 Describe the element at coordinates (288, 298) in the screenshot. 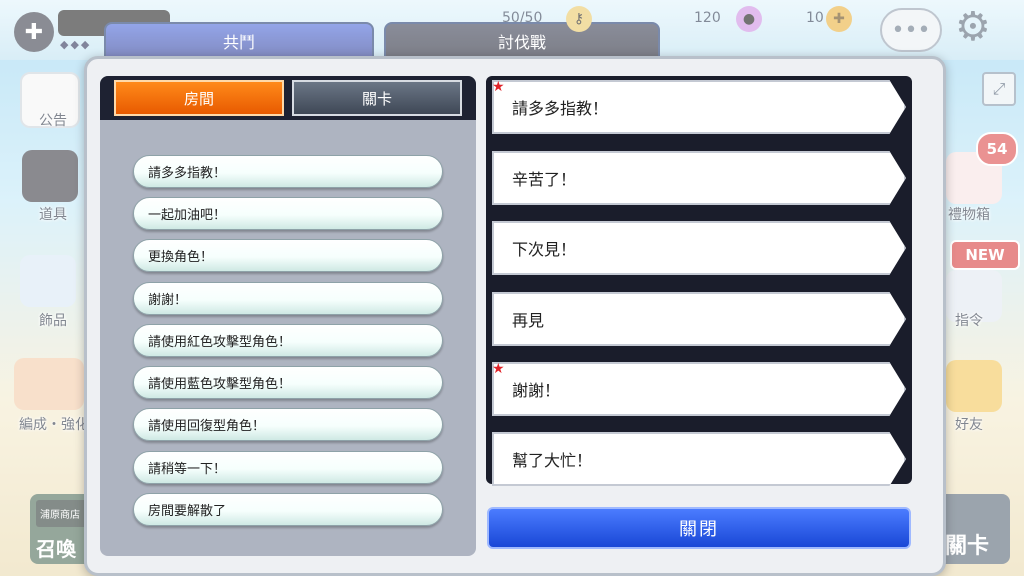

I see `phrase-button: 謝謝！` at that location.